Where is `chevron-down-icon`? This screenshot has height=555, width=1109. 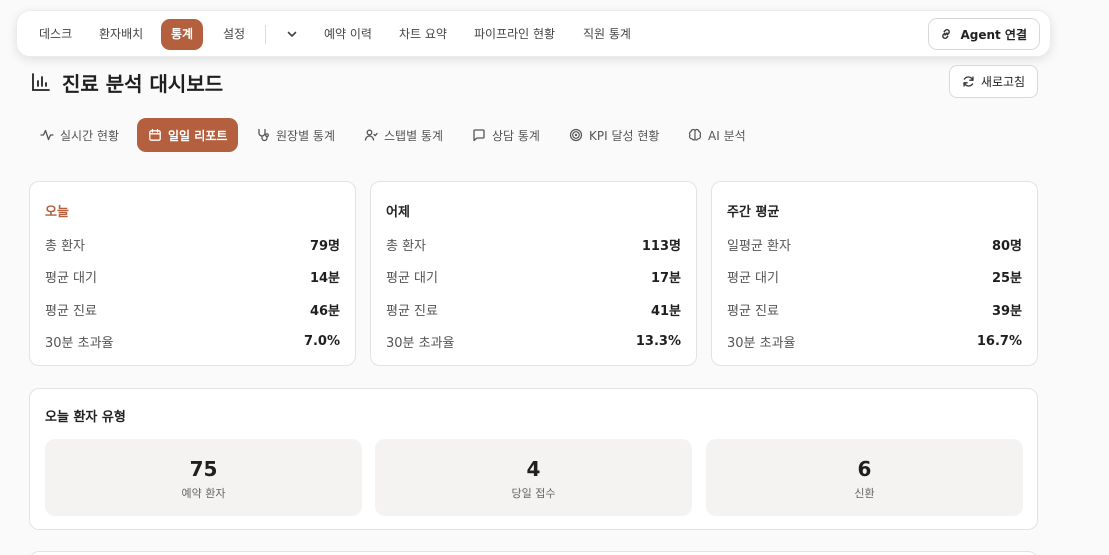 chevron-down-icon is located at coordinates (292, 34).